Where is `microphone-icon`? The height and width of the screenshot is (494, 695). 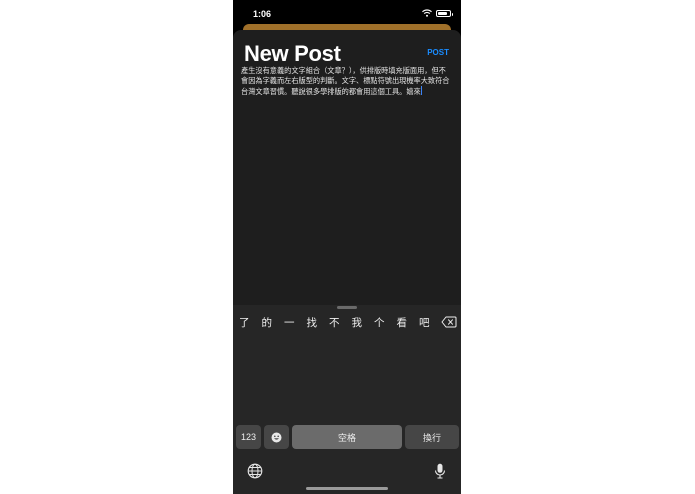 microphone-icon is located at coordinates (440, 471).